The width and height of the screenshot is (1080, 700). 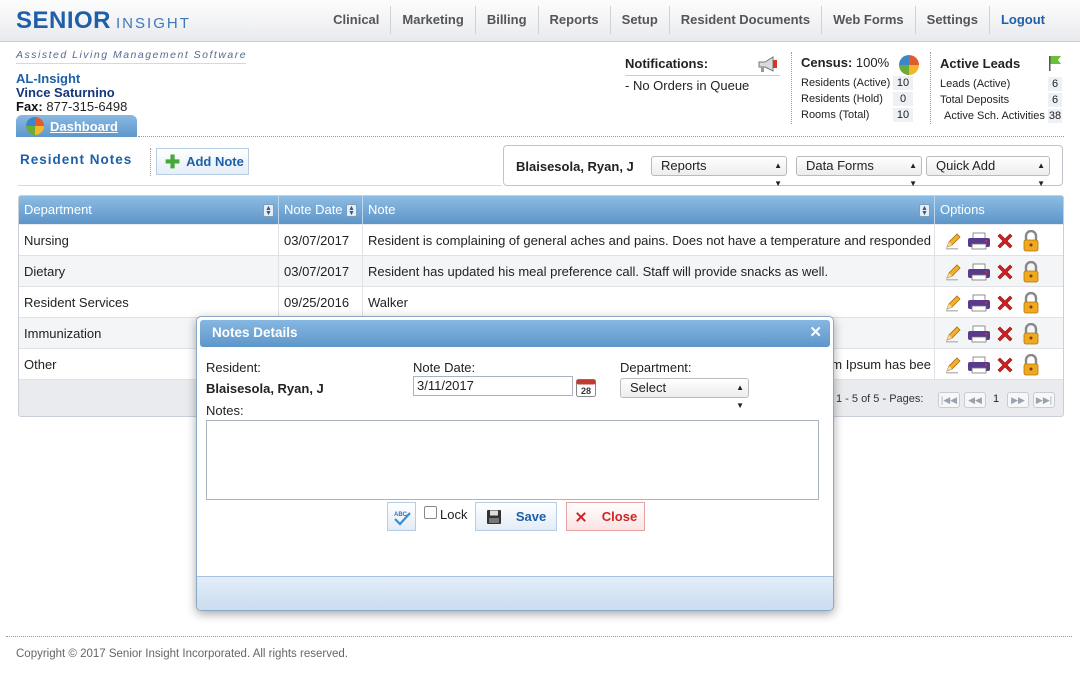 What do you see at coordinates (103, 21) in the screenshot?
I see `senior-insight-logo: SENIOR INSIGHT` at bounding box center [103, 21].